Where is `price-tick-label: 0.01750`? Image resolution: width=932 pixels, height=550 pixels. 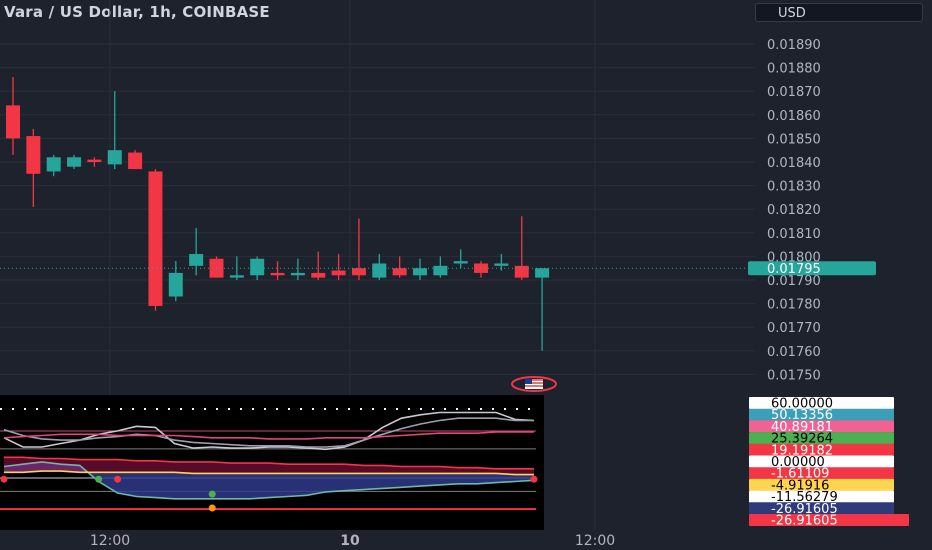 price-tick-label: 0.01750 is located at coordinates (794, 375).